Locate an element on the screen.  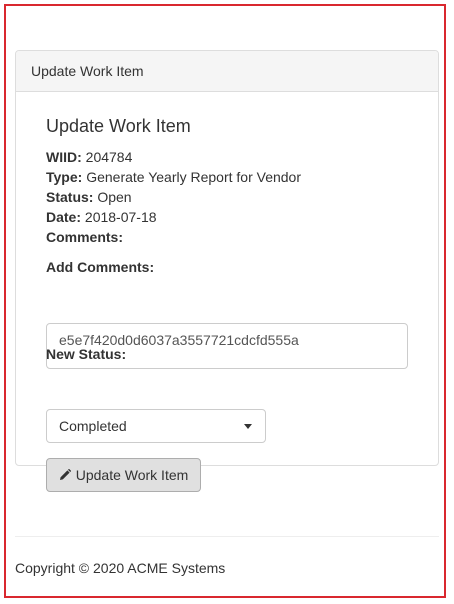
update-work-item-button-label: Update Work Item is located at coordinates (132, 475).